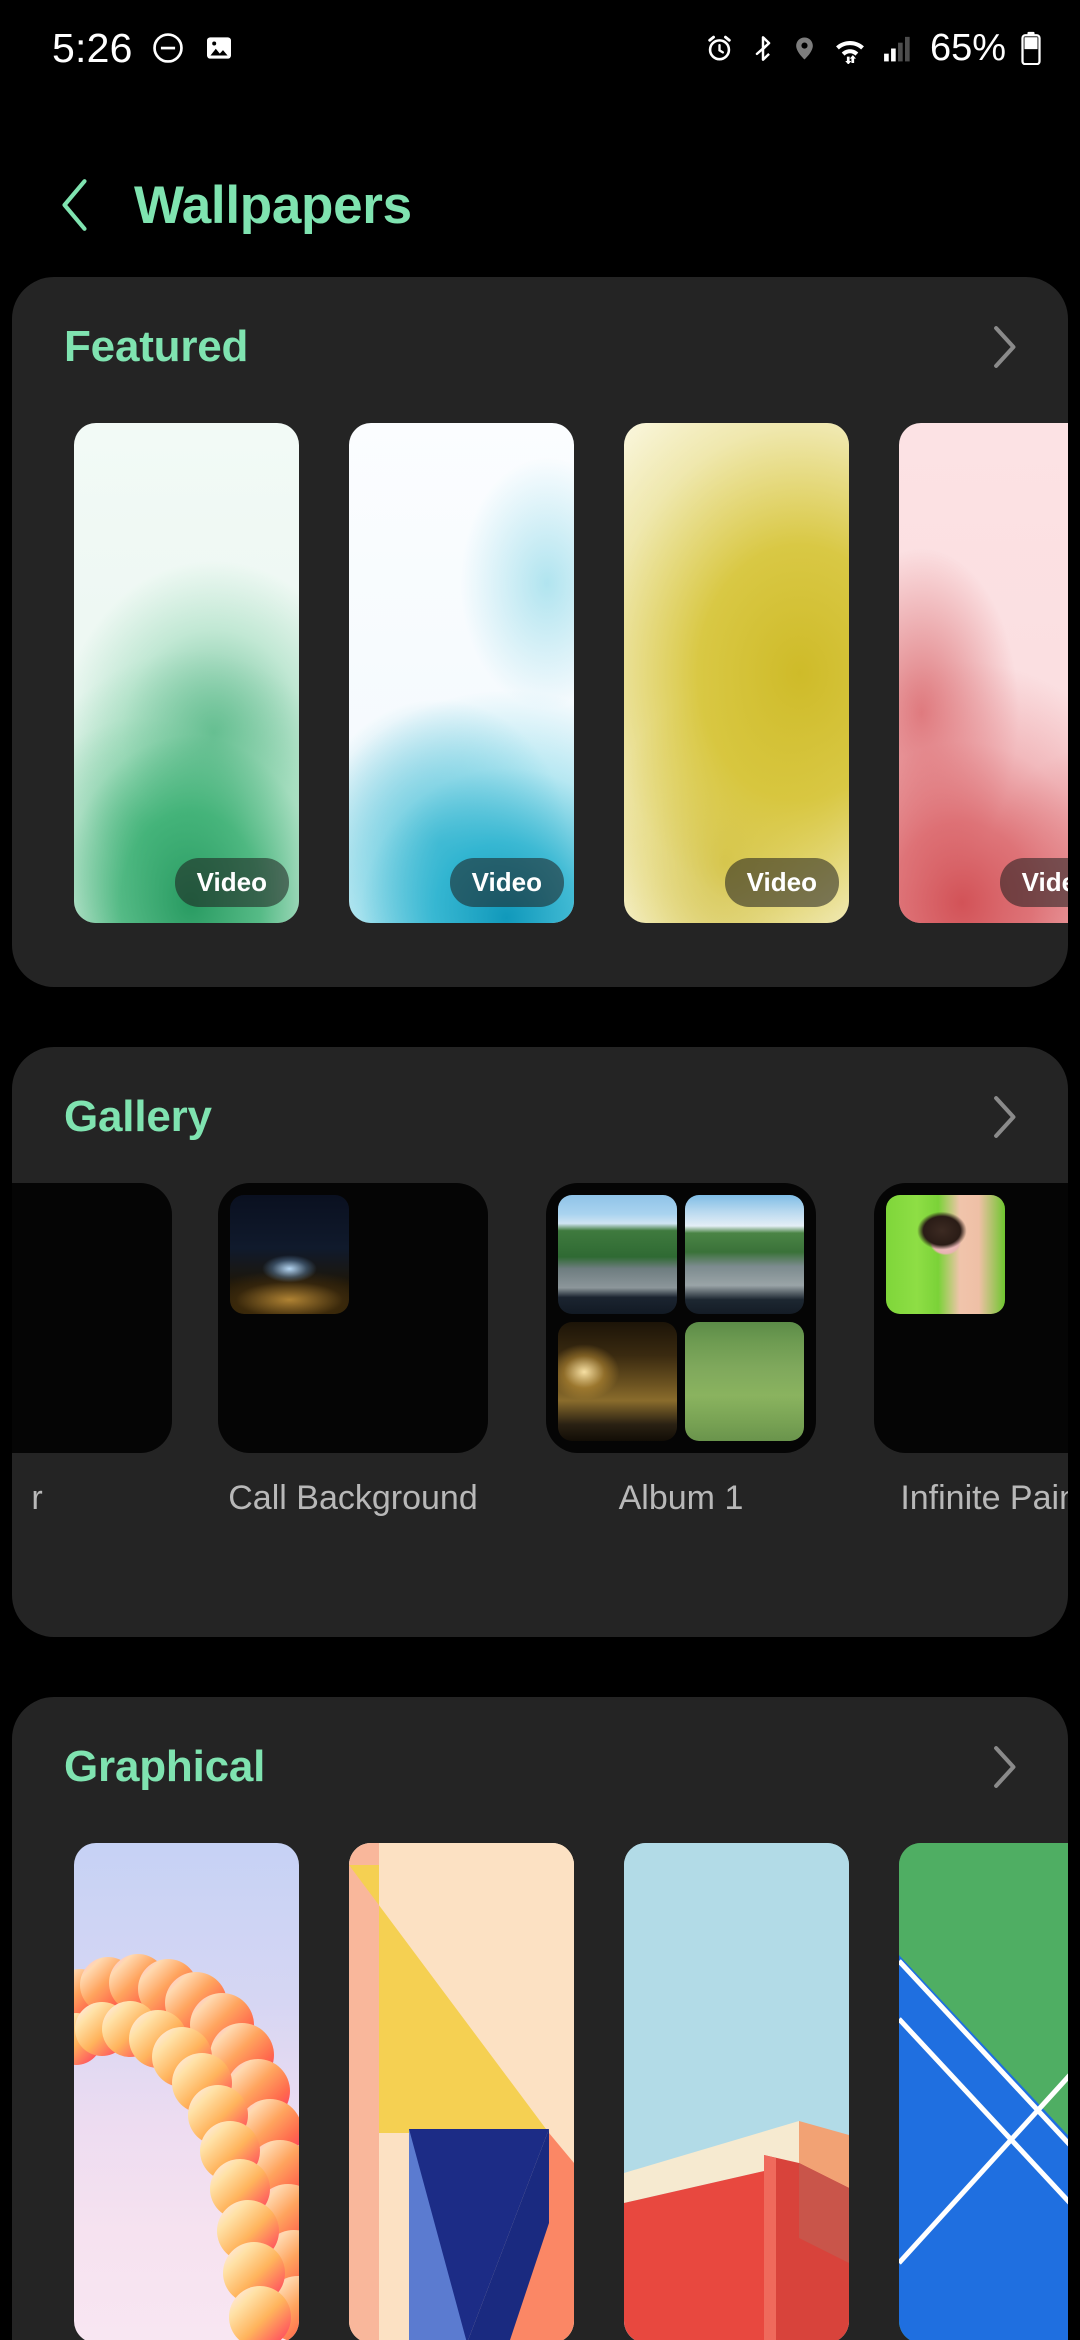 This screenshot has width=1080, height=2340. What do you see at coordinates (273, 205) in the screenshot?
I see `page-title: Wallpapers` at bounding box center [273, 205].